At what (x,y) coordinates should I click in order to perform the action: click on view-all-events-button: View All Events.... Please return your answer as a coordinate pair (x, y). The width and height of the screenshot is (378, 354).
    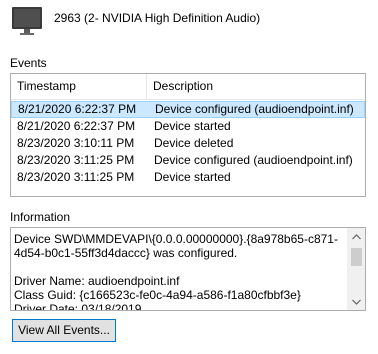
    Looking at the image, I should click on (64, 330).